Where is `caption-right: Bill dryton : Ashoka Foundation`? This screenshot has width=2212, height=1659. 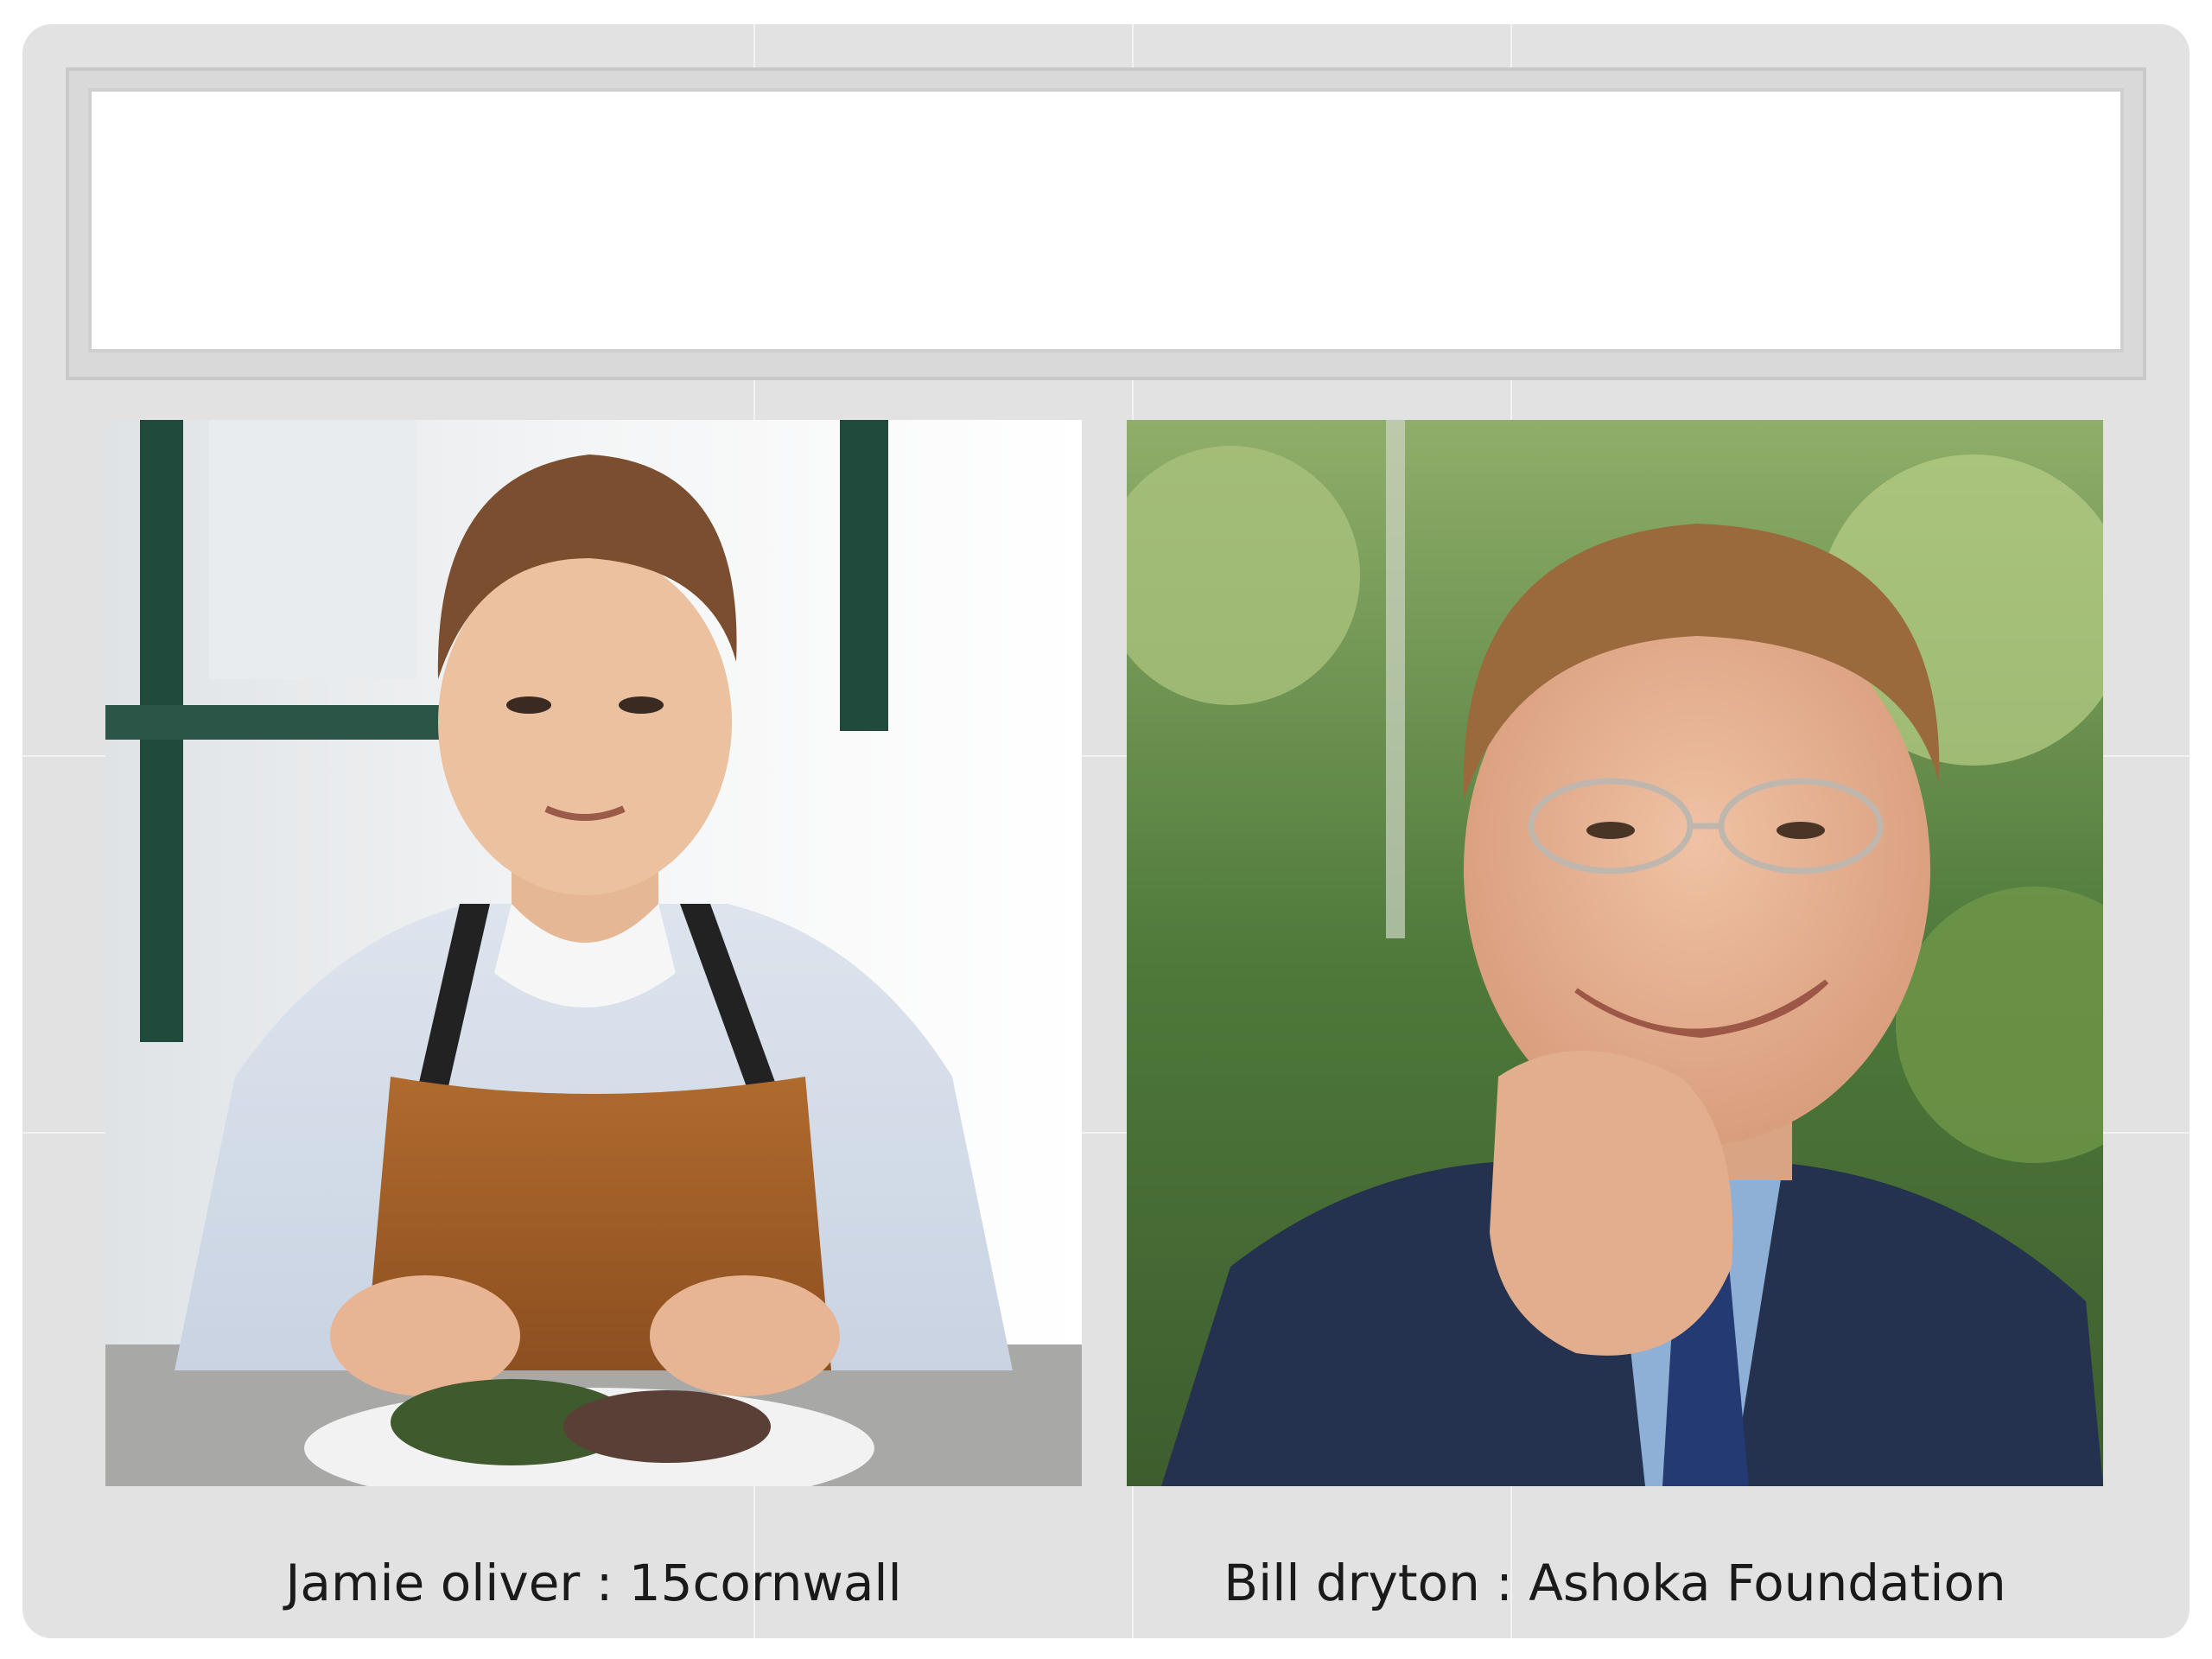 caption-right: Bill dryton : Ashoka Foundation is located at coordinates (1615, 1583).